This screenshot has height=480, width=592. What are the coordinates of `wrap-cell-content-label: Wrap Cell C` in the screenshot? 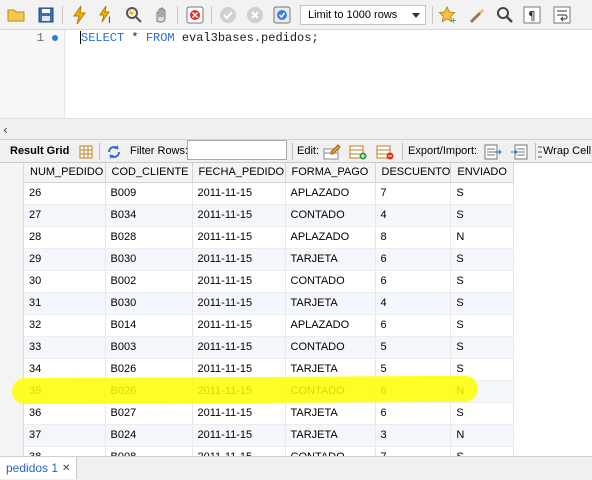 It's located at (567, 151).